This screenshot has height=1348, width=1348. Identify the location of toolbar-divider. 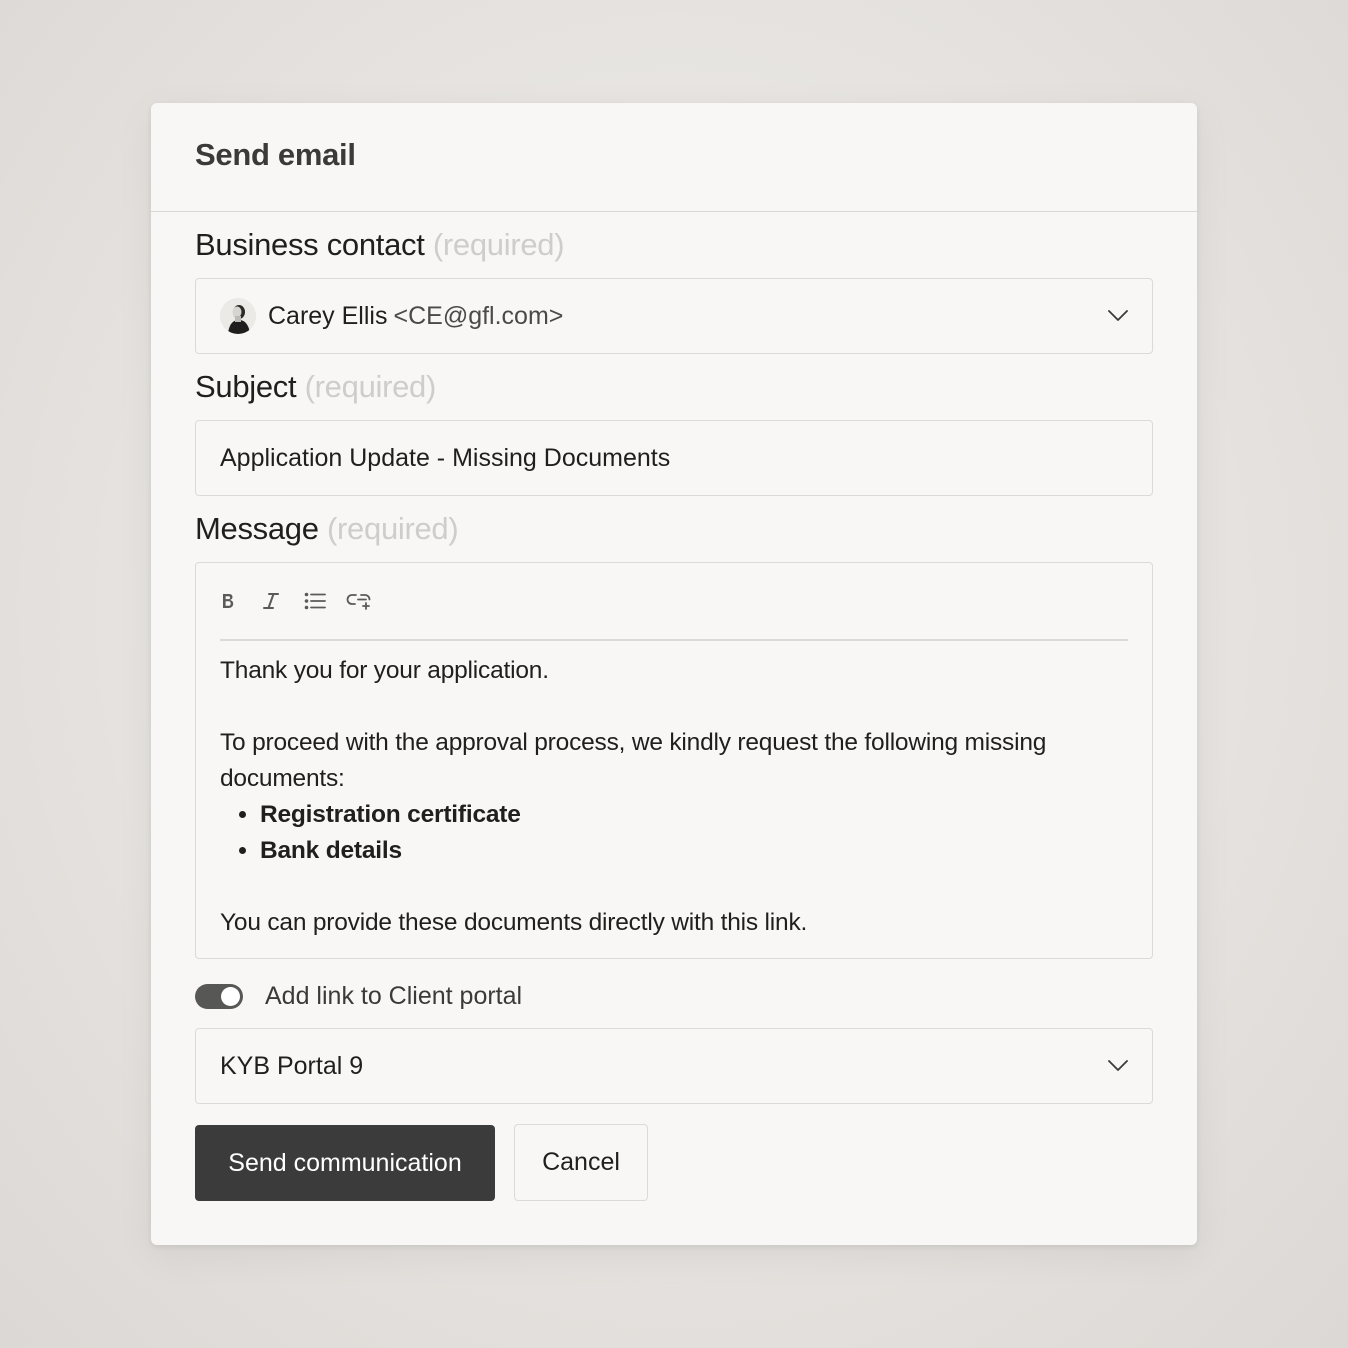
(674, 640).